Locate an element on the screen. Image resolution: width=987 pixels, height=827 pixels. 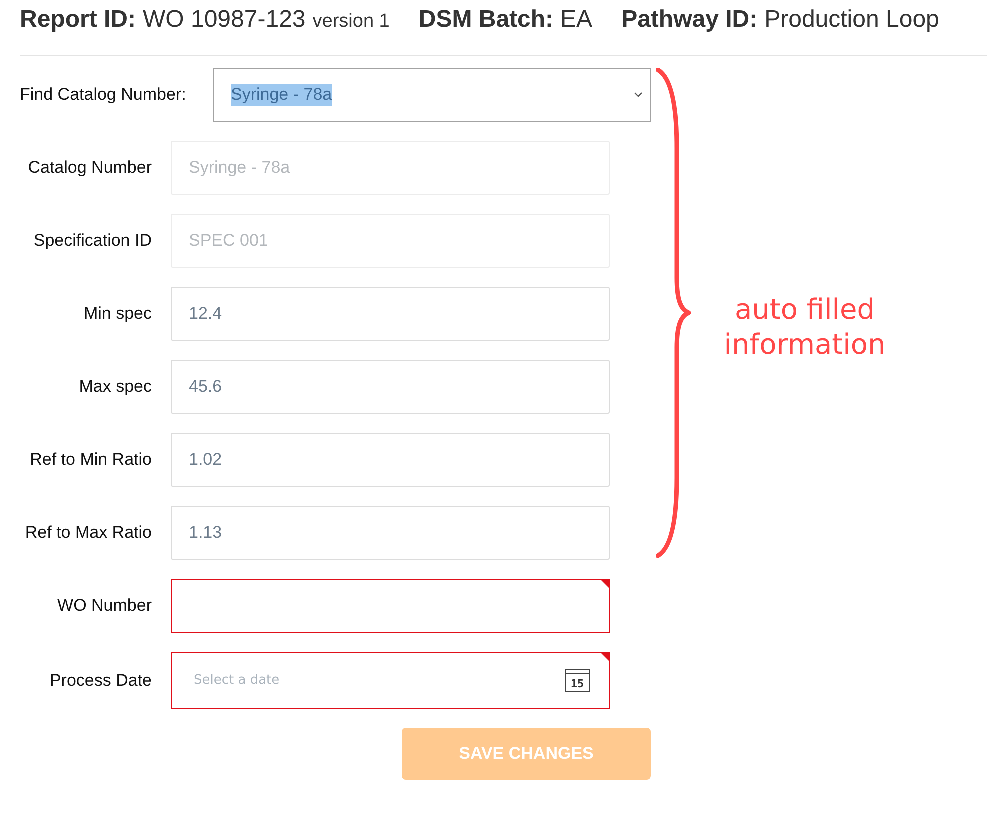
date-field: Select a date 15 is located at coordinates (390, 680).